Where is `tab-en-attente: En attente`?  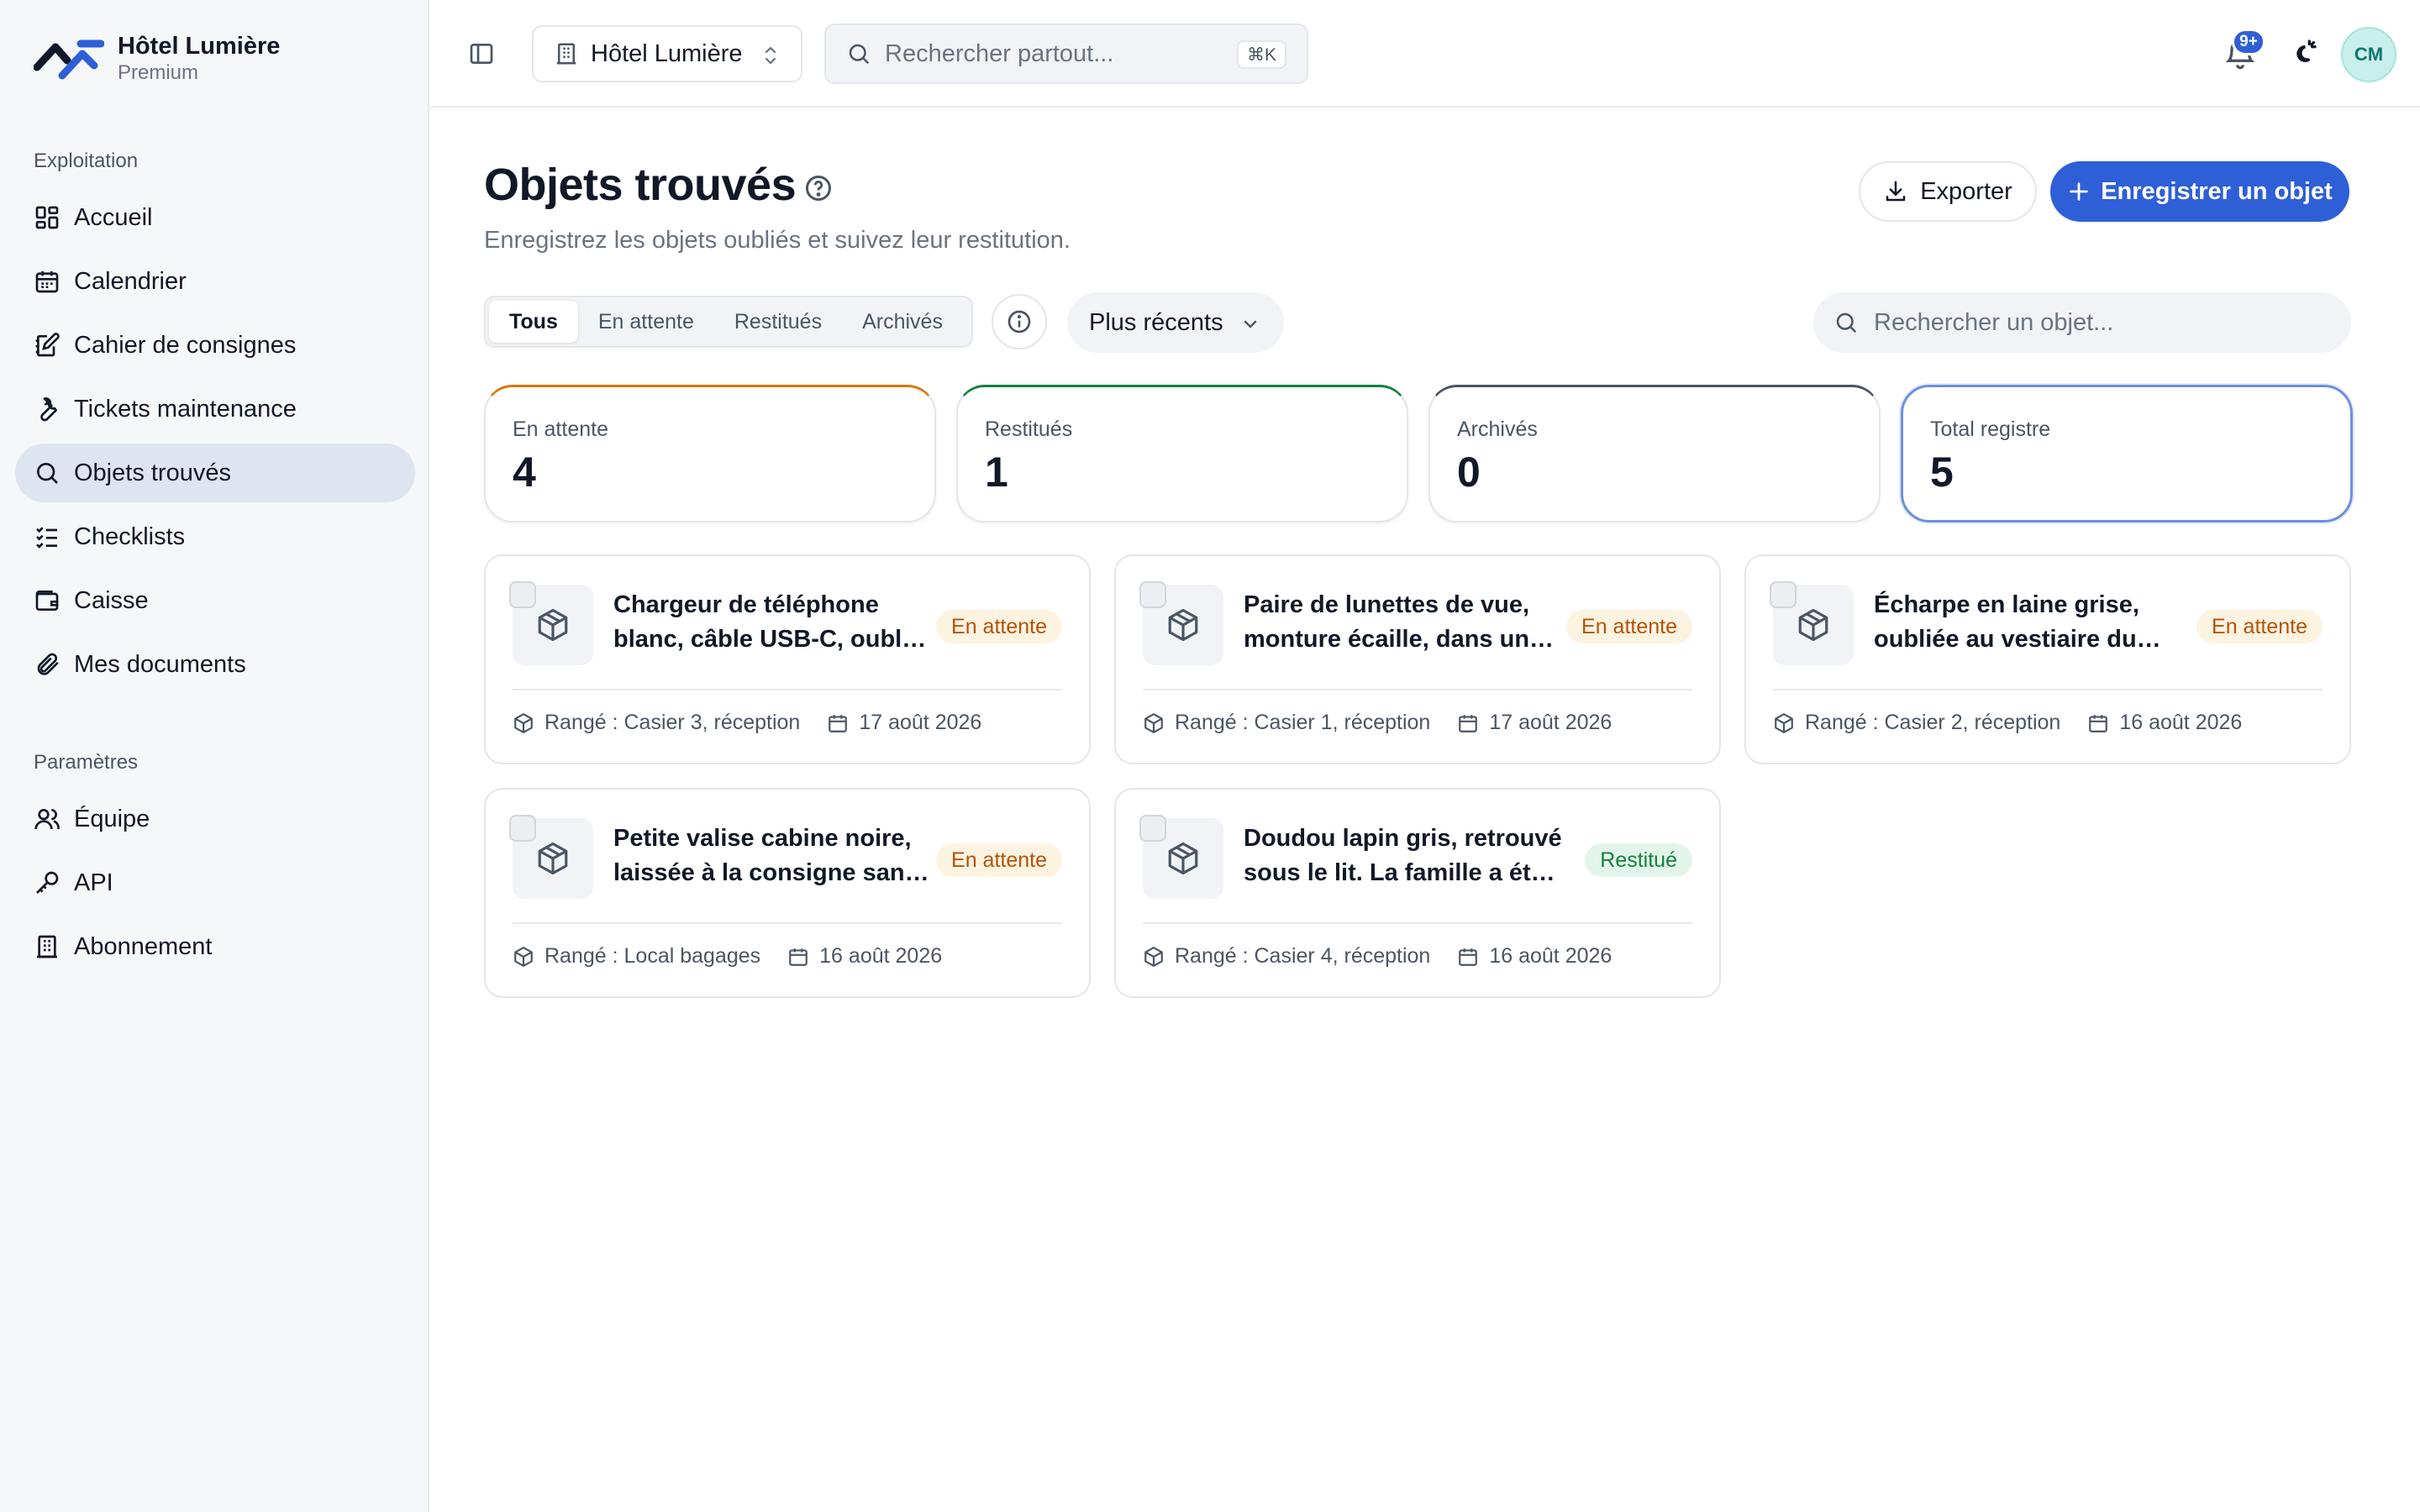 tab-en-attente: En attente is located at coordinates (646, 322).